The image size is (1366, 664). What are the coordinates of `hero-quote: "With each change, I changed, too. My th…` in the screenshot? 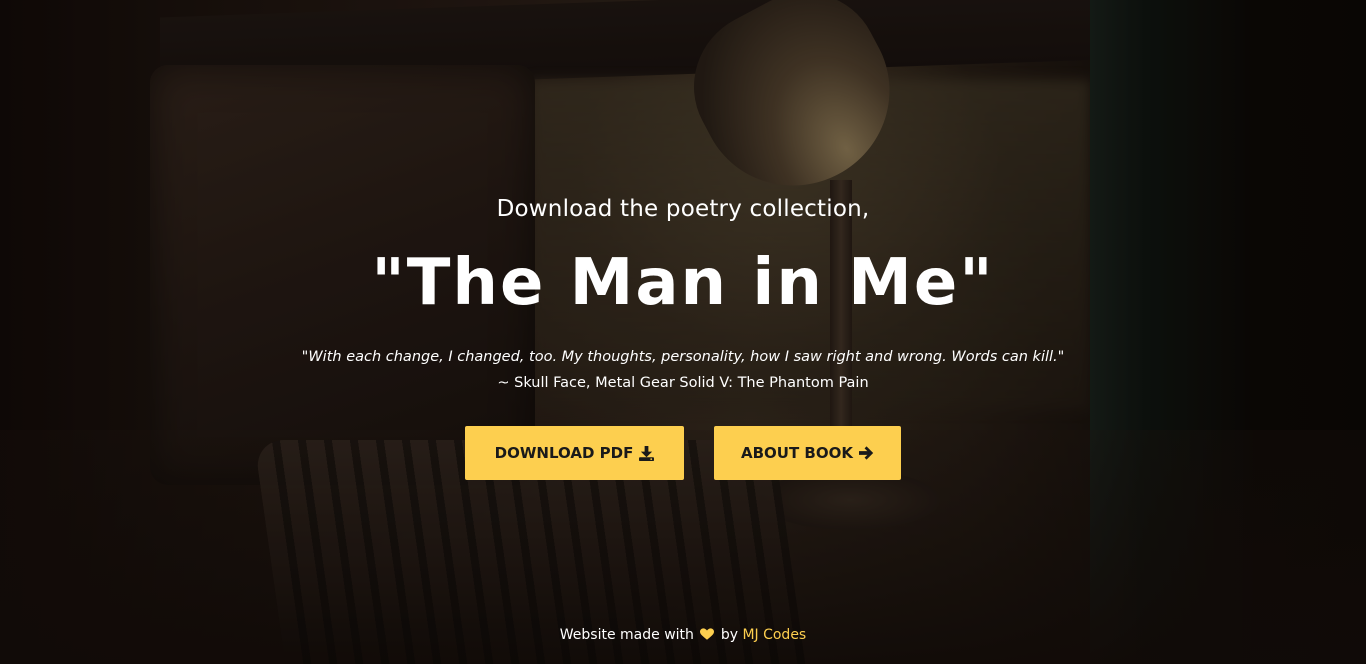 It's located at (683, 357).